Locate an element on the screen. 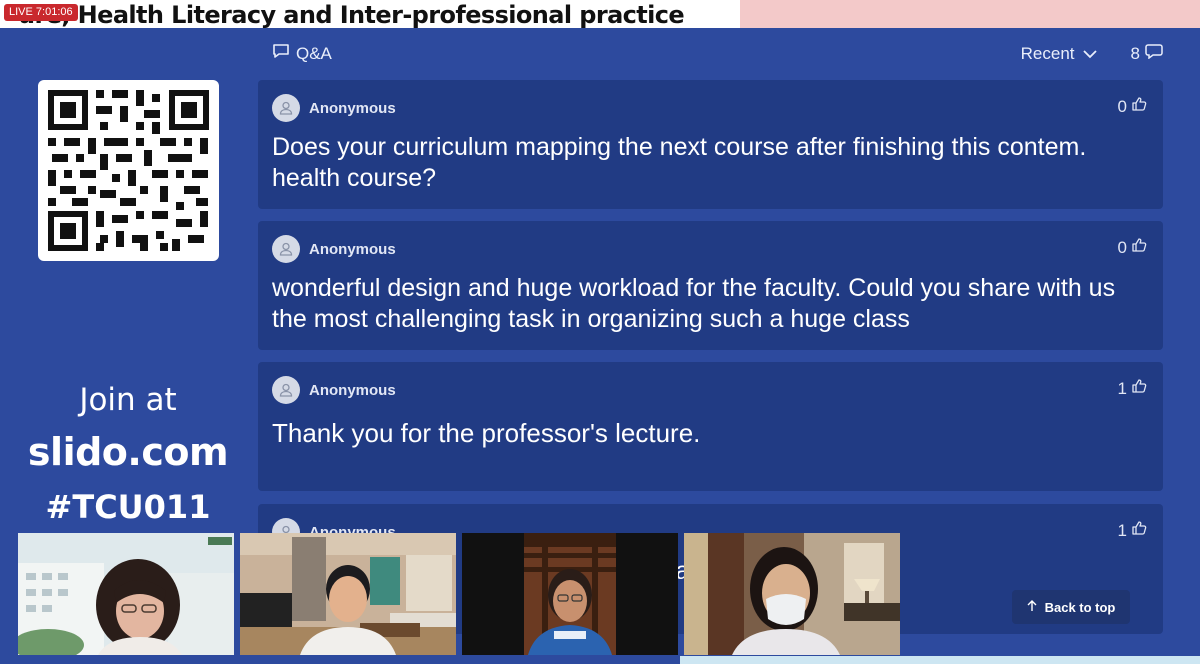 This screenshot has height=664, width=1200. question-count: 8 is located at coordinates (1147, 53).